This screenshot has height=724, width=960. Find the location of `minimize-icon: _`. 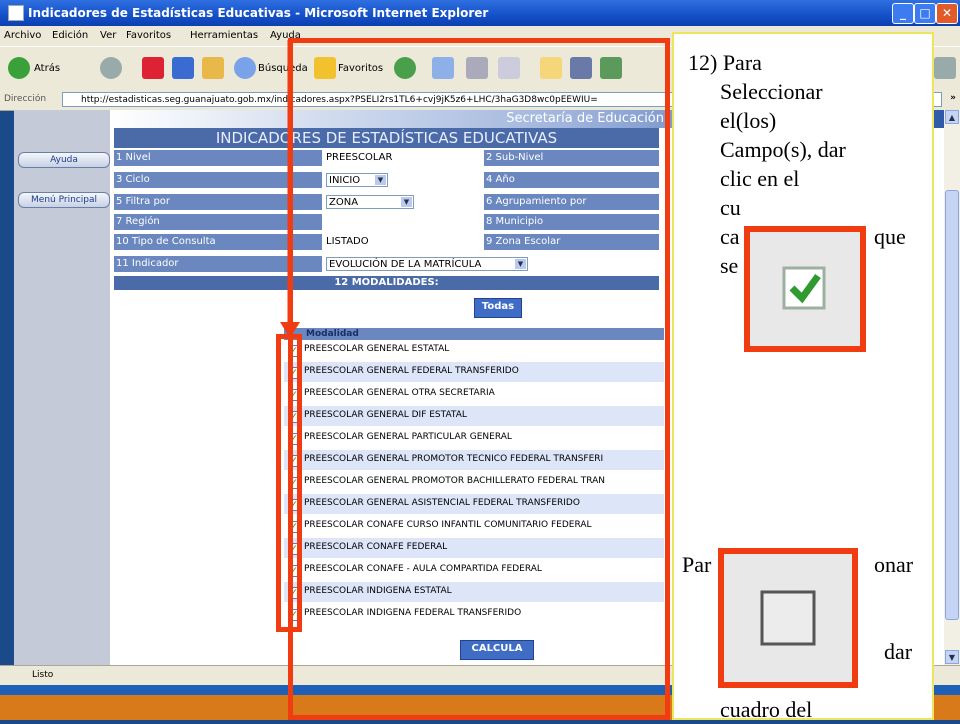

minimize-icon: _ is located at coordinates (903, 13).